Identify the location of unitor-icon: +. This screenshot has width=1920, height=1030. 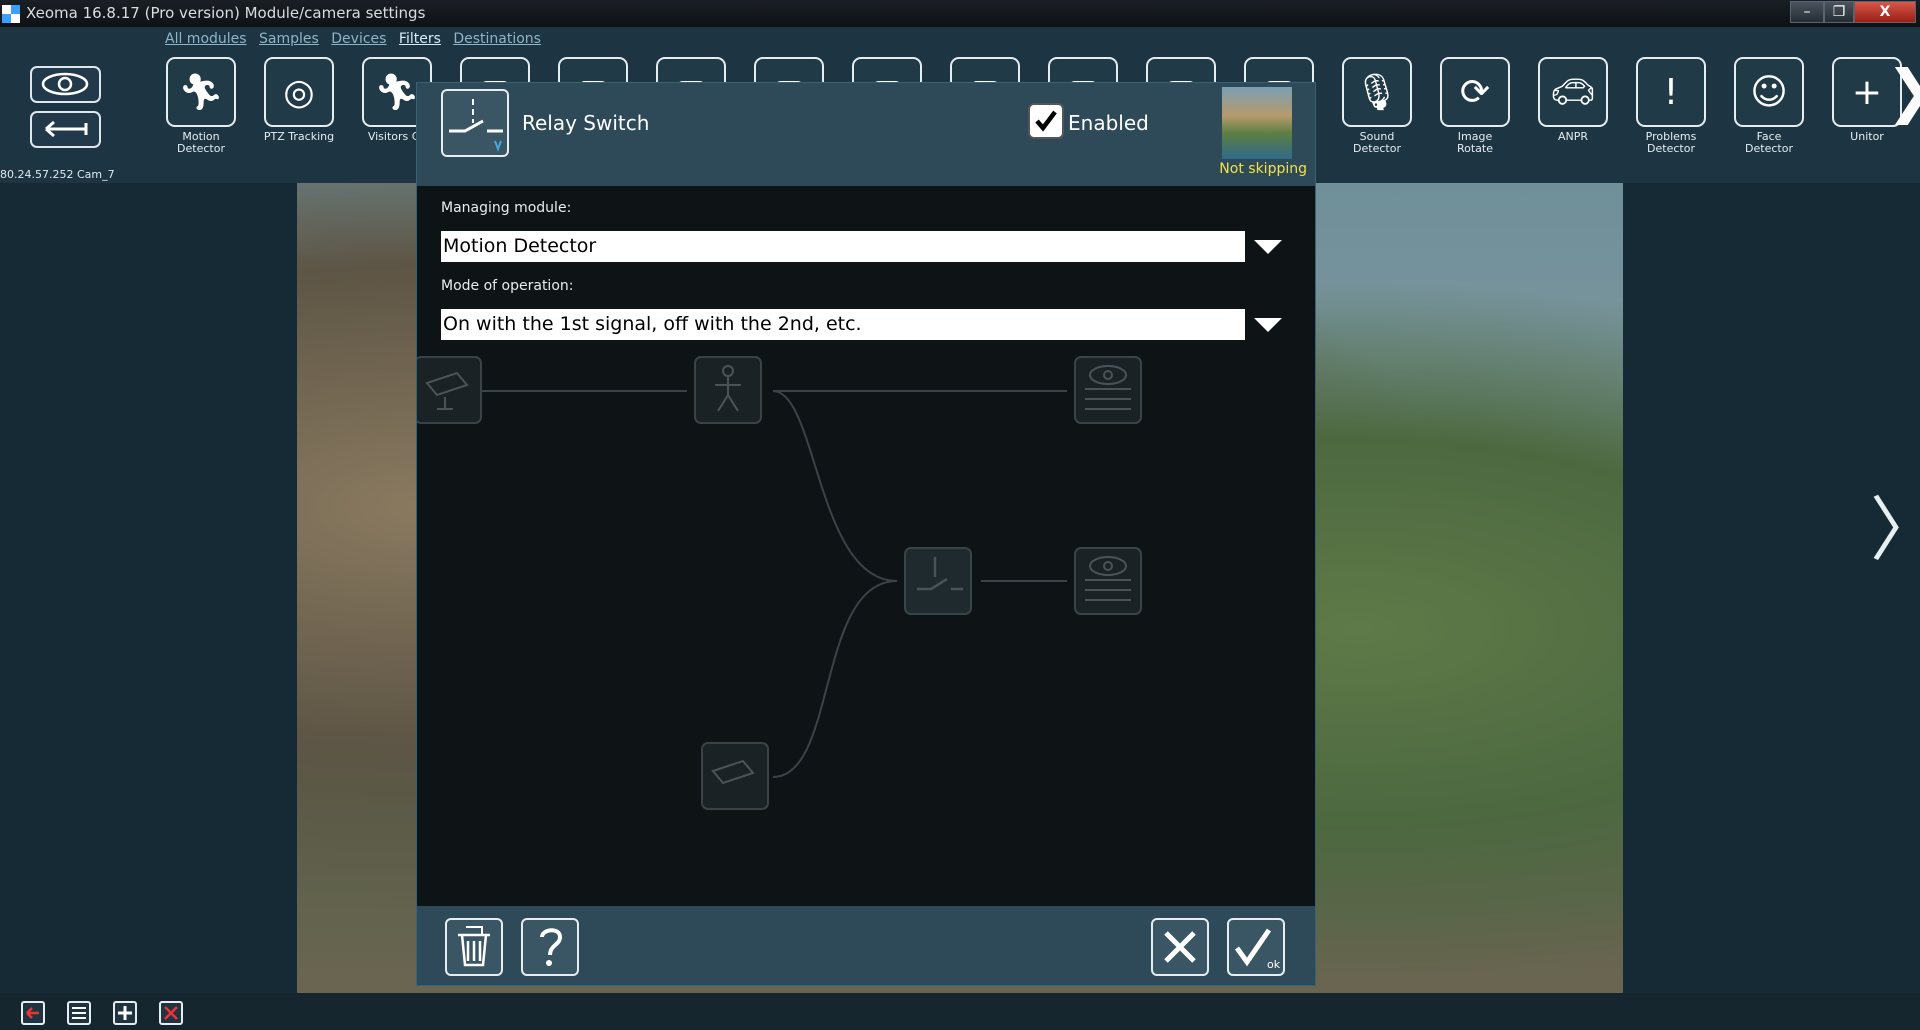
(1867, 92).